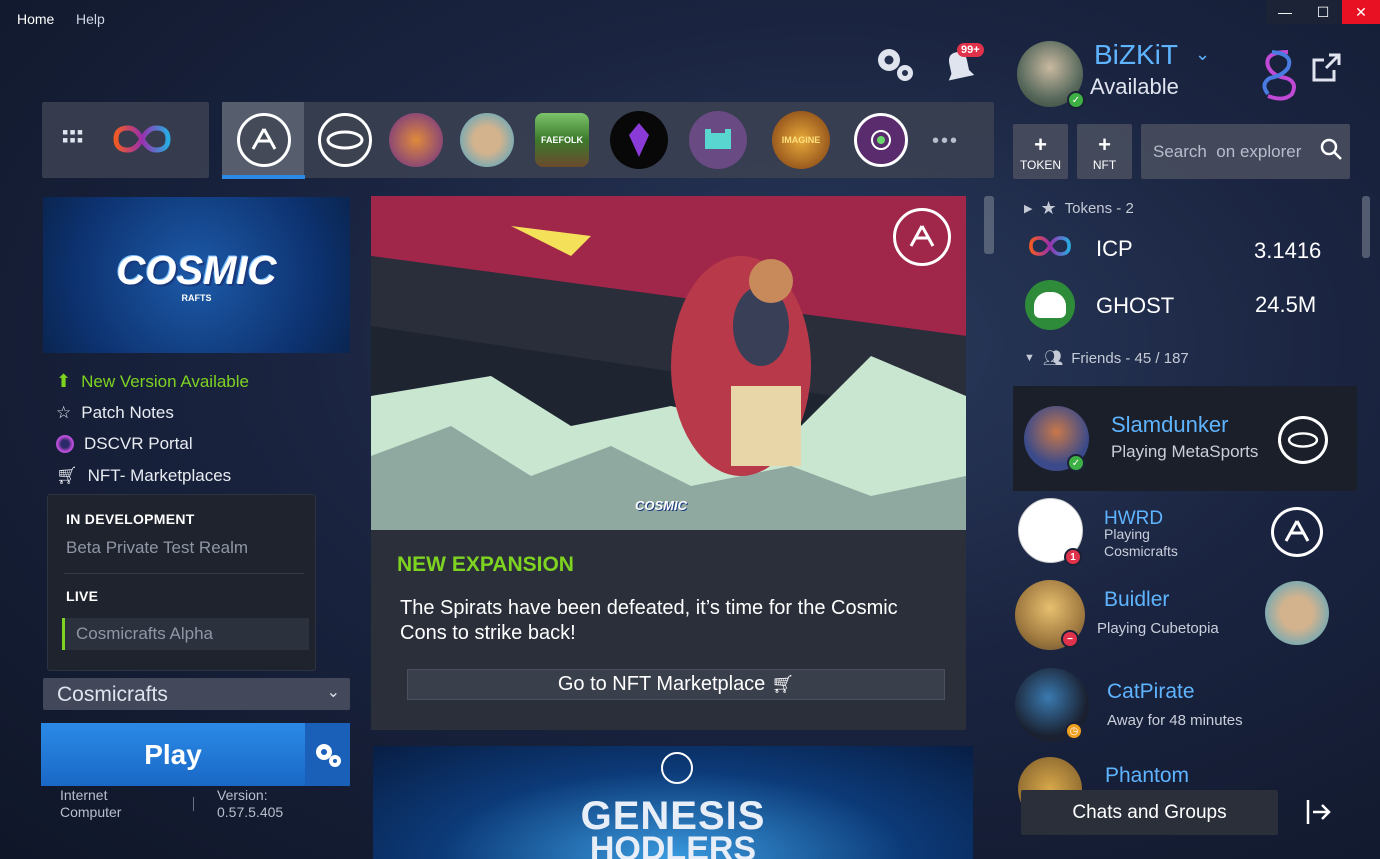 The width and height of the screenshot is (1380, 859). What do you see at coordinates (1130, 358) in the screenshot?
I see `friends-heading: Friends - 45 / 187` at bounding box center [1130, 358].